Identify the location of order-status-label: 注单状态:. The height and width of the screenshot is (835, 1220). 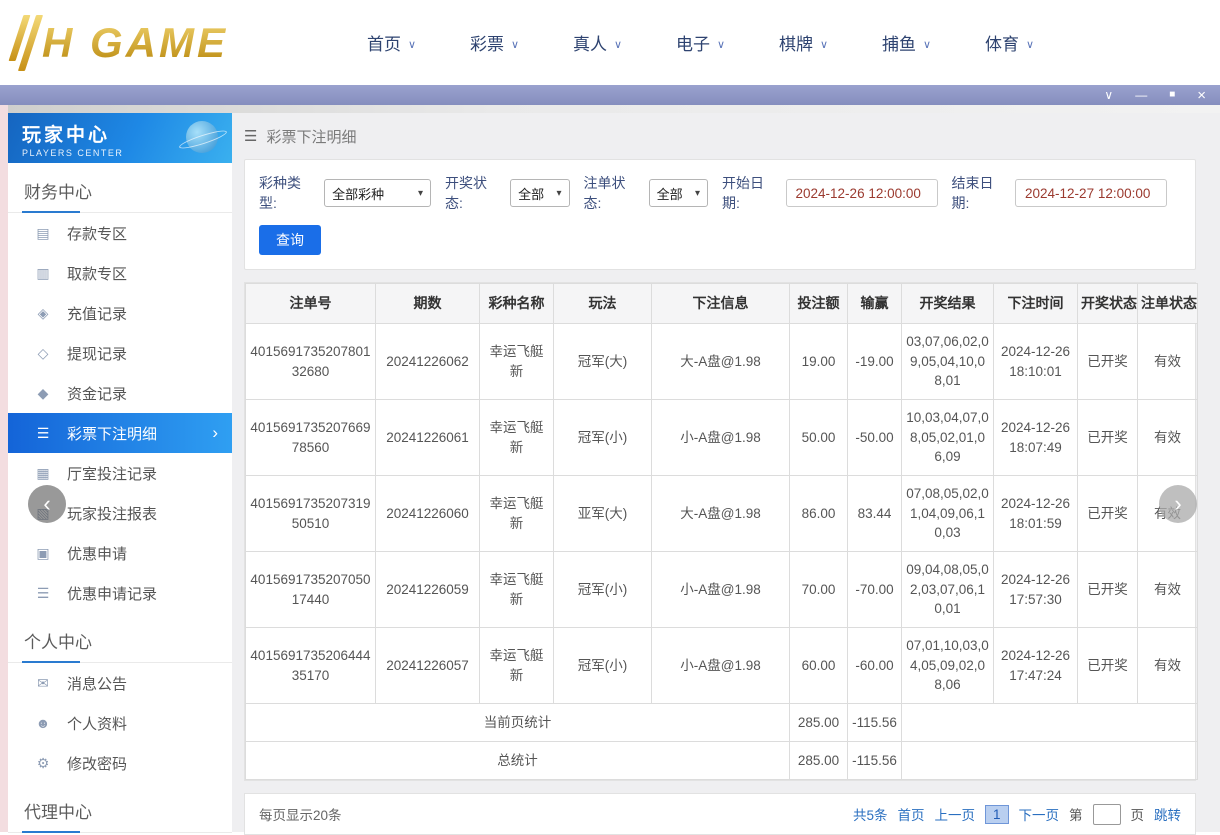
(604, 193).